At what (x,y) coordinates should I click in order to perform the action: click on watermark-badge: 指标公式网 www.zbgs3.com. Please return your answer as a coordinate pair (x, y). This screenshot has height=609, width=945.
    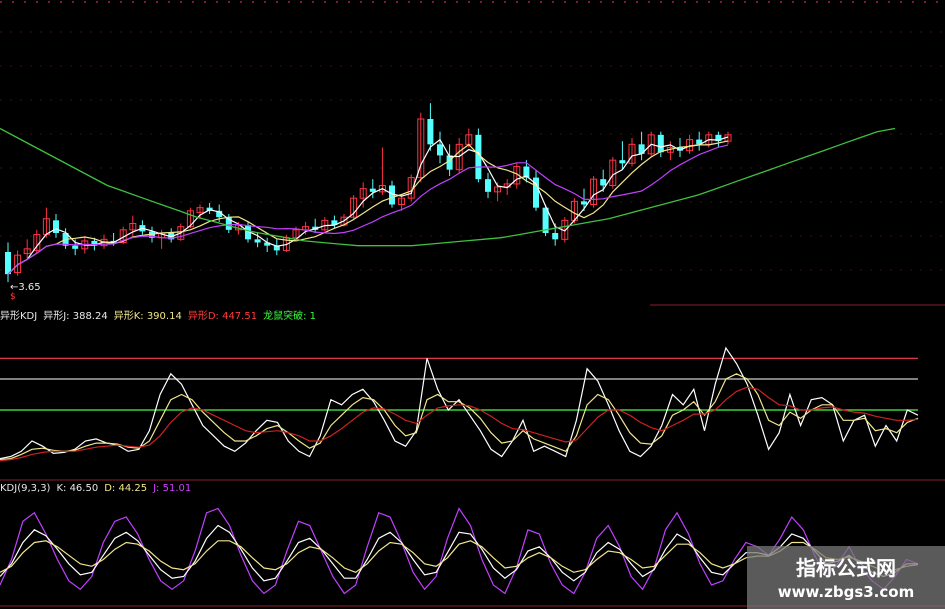
    Looking at the image, I should click on (846, 577).